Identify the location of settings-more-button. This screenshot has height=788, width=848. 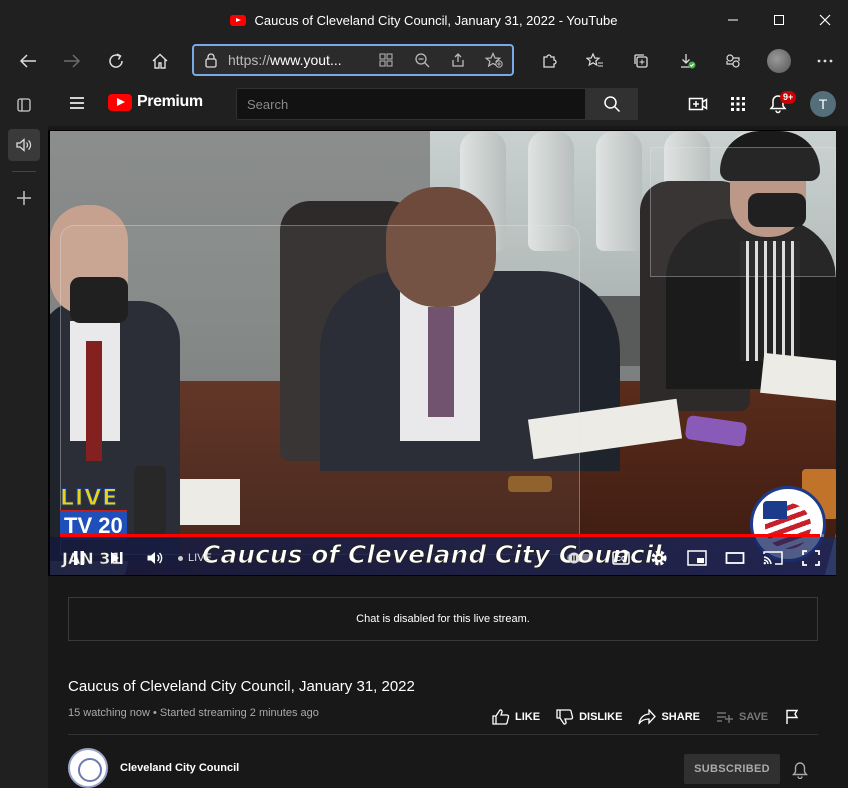
(825, 61).